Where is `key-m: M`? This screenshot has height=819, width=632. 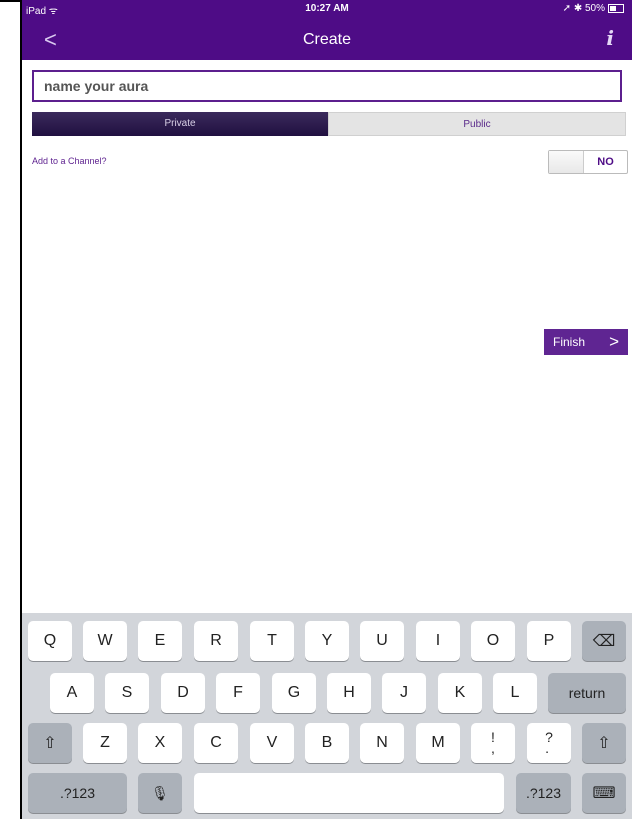
key-m: M is located at coordinates (438, 743).